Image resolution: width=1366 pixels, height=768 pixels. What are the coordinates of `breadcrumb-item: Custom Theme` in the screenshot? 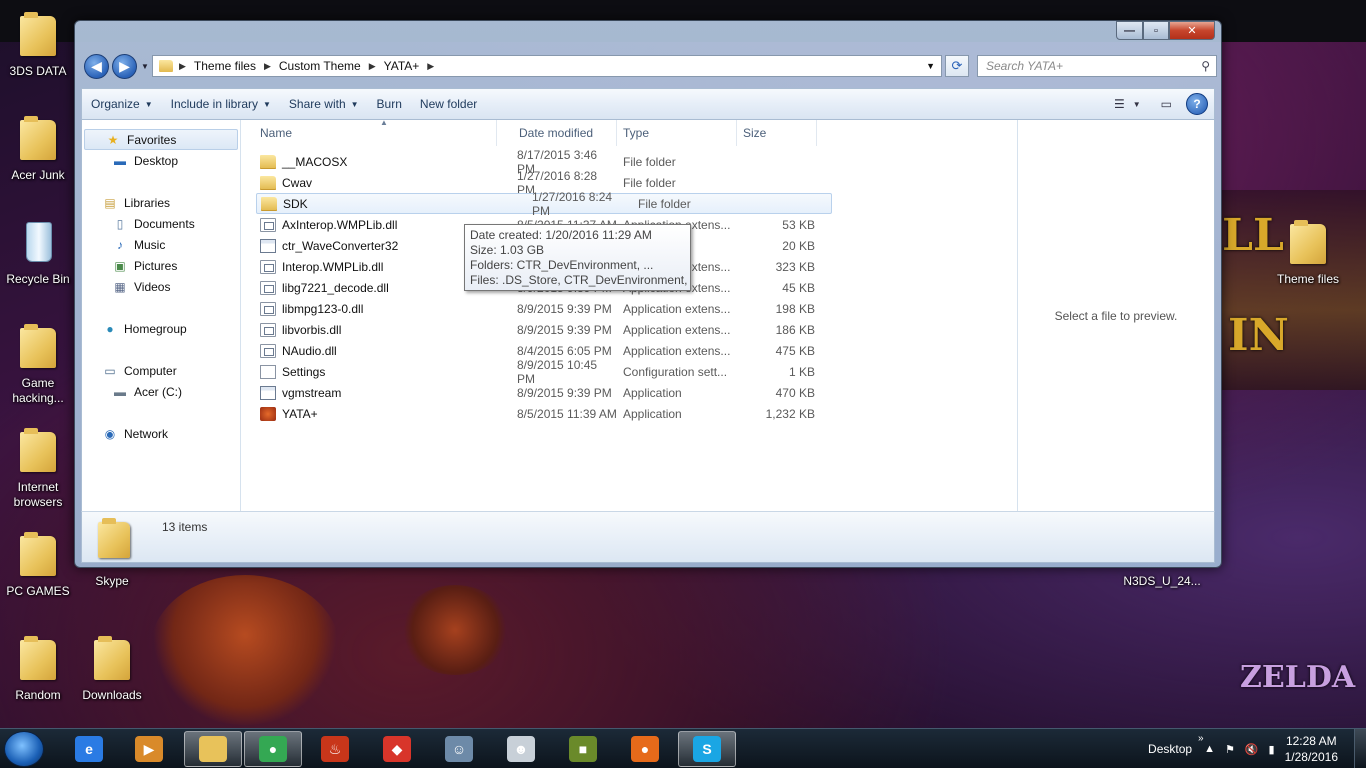 It's located at (320, 66).